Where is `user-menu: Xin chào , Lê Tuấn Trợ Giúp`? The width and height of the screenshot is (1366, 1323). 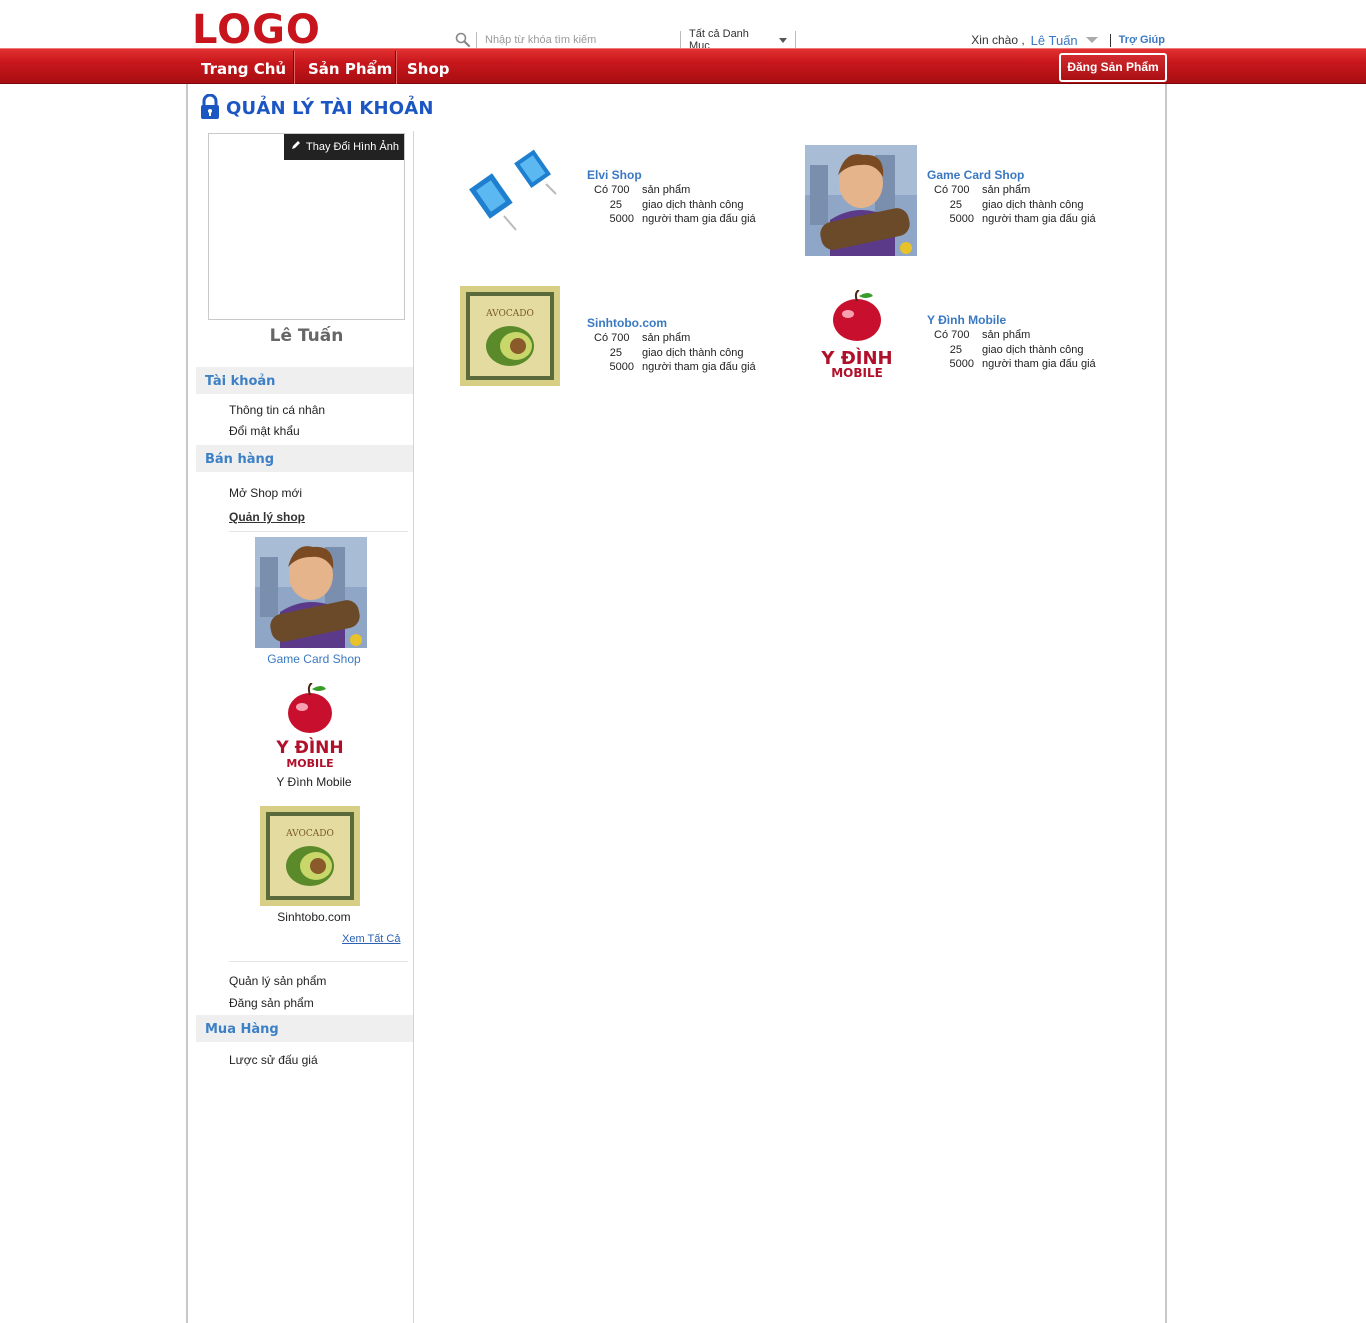 user-menu: Xin chào , Lê Tuấn Trợ Giúp is located at coordinates (1068, 40).